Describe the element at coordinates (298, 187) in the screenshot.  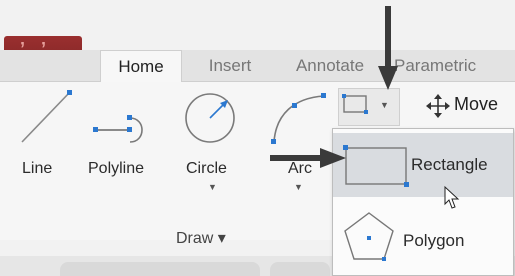
I see `arc-dropdown-caret: ▼` at that location.